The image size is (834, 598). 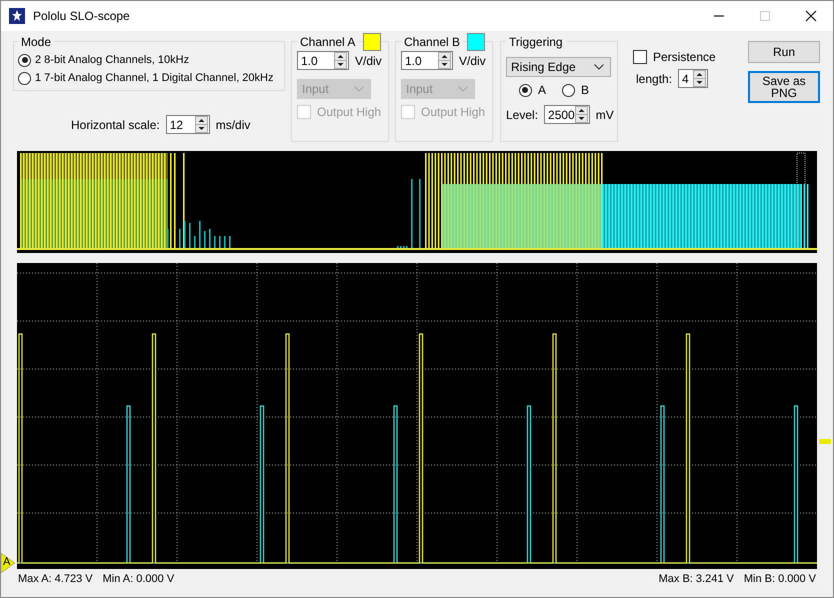 I want to click on radio-label: B, so click(x=585, y=90).